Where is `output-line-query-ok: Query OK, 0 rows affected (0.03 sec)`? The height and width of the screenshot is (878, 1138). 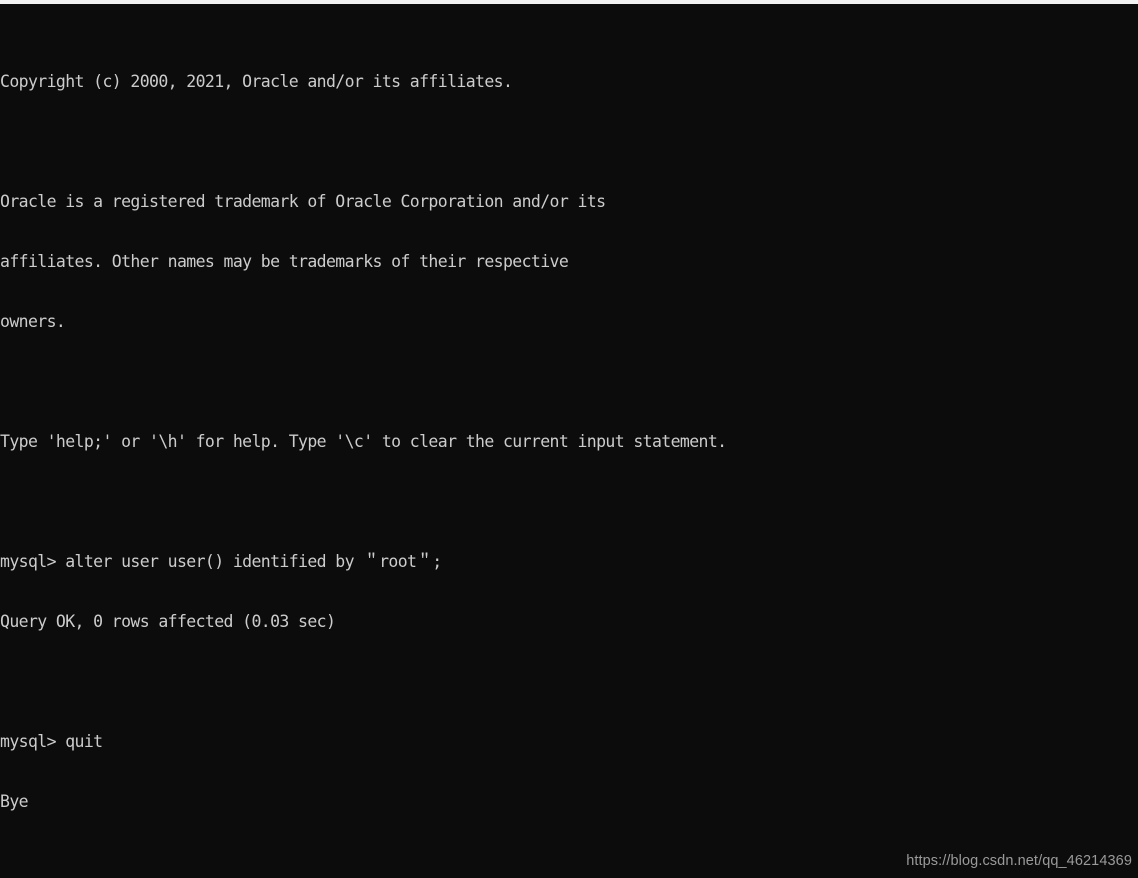
output-line-query-ok: Query OK, 0 rows affected (0.03 sec) is located at coordinates (168, 621).